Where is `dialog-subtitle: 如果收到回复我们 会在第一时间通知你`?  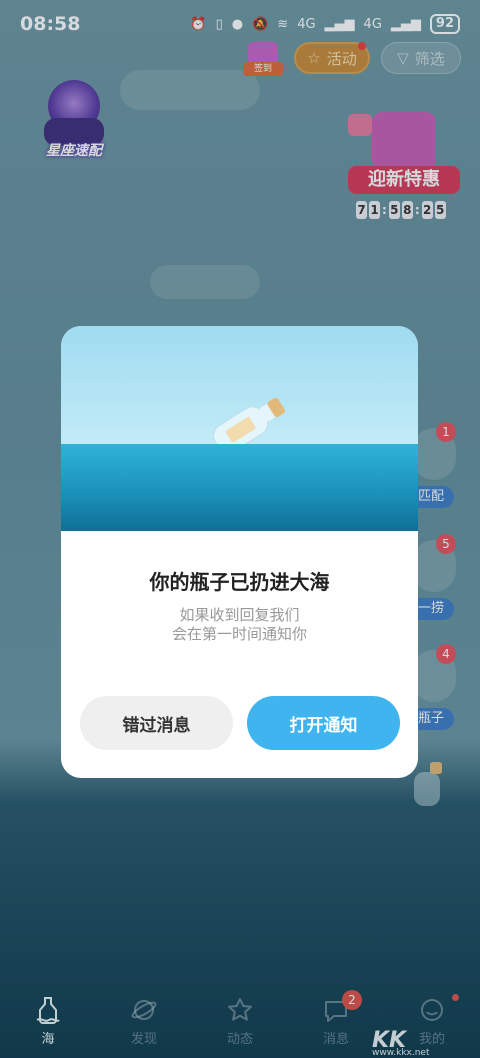
dialog-subtitle: 如果收到回复我们 会在第一时间通知你 is located at coordinates (239, 625).